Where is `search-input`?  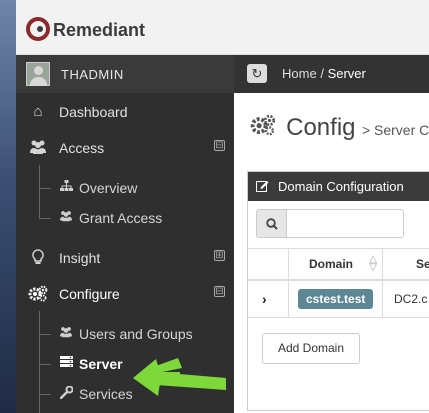 search-input is located at coordinates (345, 223).